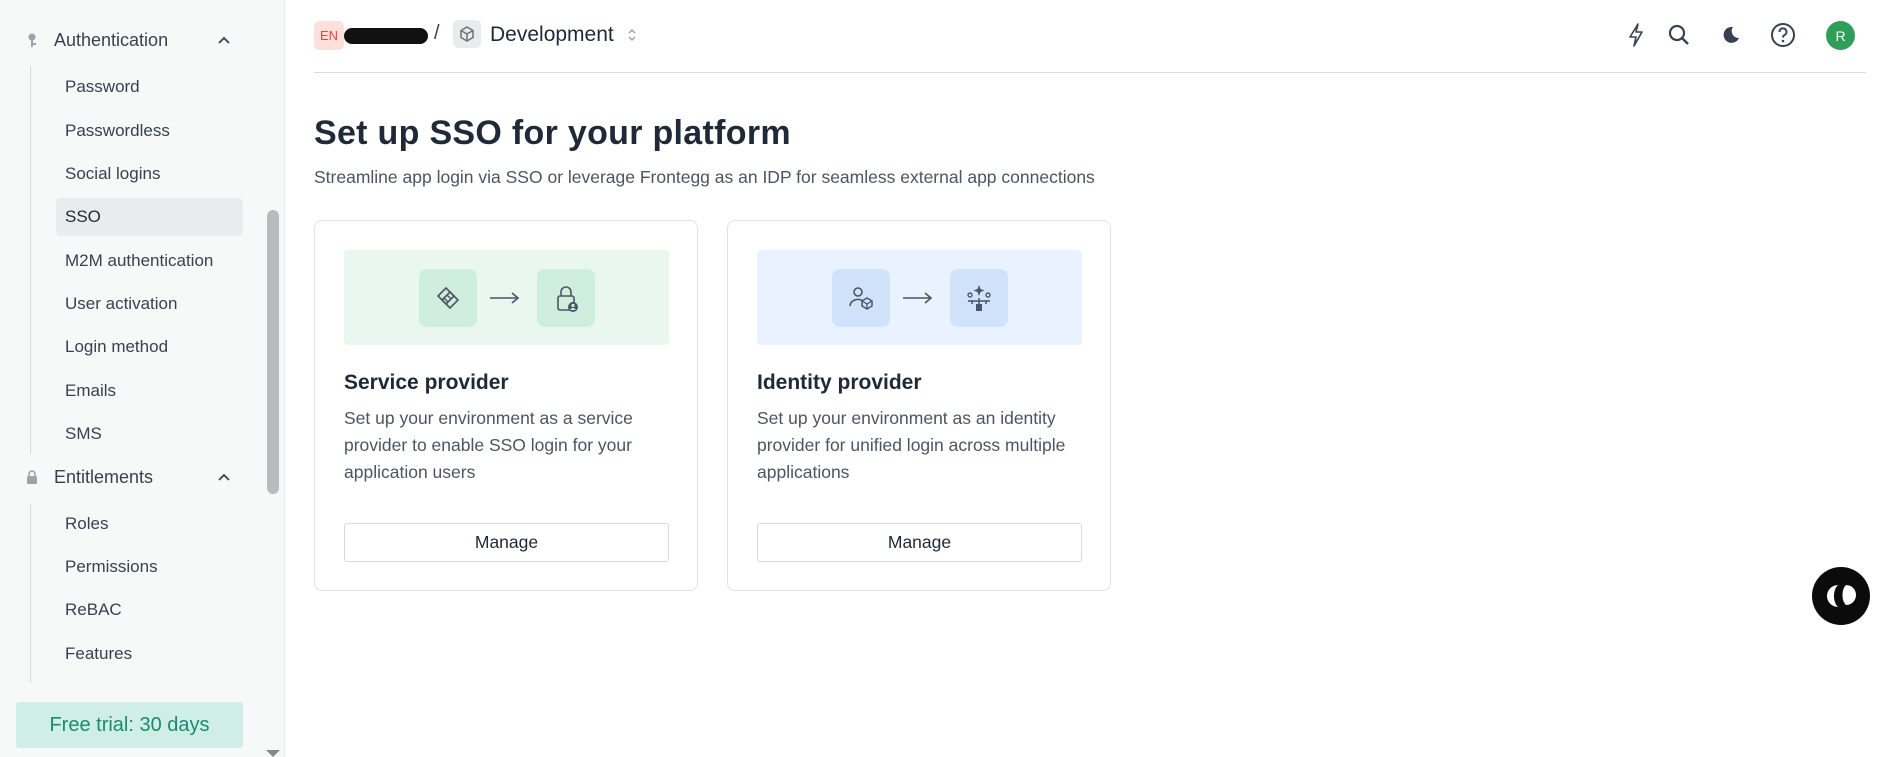 The image size is (1893, 757). I want to click on manage-identity-provider-button: Manage, so click(919, 542).